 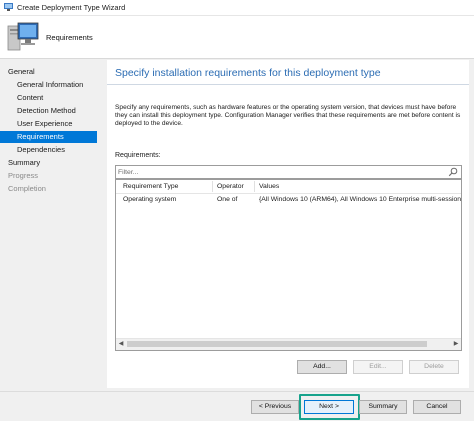 What do you see at coordinates (233, 186) in the screenshot?
I see `column-header-operator: Operator` at bounding box center [233, 186].